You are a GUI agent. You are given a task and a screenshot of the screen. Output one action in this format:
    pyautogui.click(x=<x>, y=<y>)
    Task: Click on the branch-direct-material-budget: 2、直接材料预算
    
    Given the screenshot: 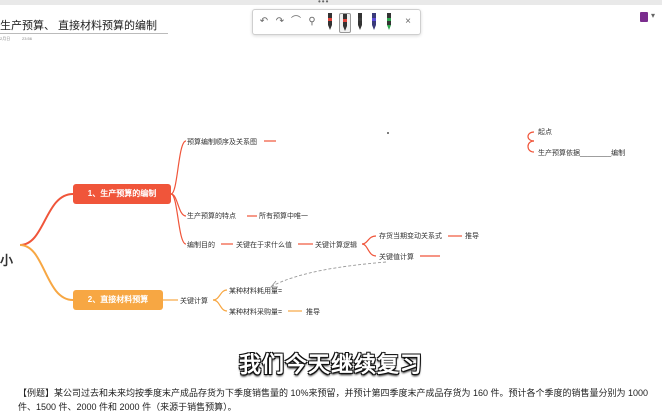 What is the action you would take?
    pyautogui.click(x=118, y=300)
    